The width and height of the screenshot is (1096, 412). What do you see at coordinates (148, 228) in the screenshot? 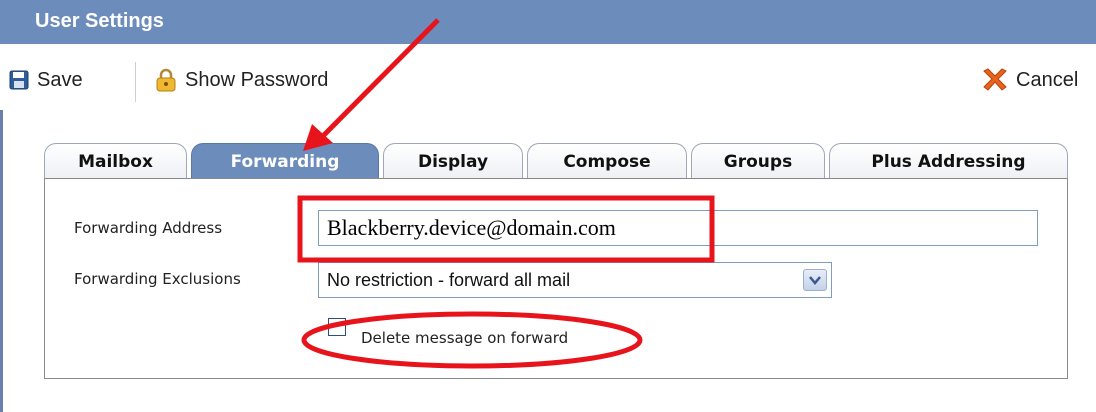
I see `forwarding-address-label: Forwarding Address` at bounding box center [148, 228].